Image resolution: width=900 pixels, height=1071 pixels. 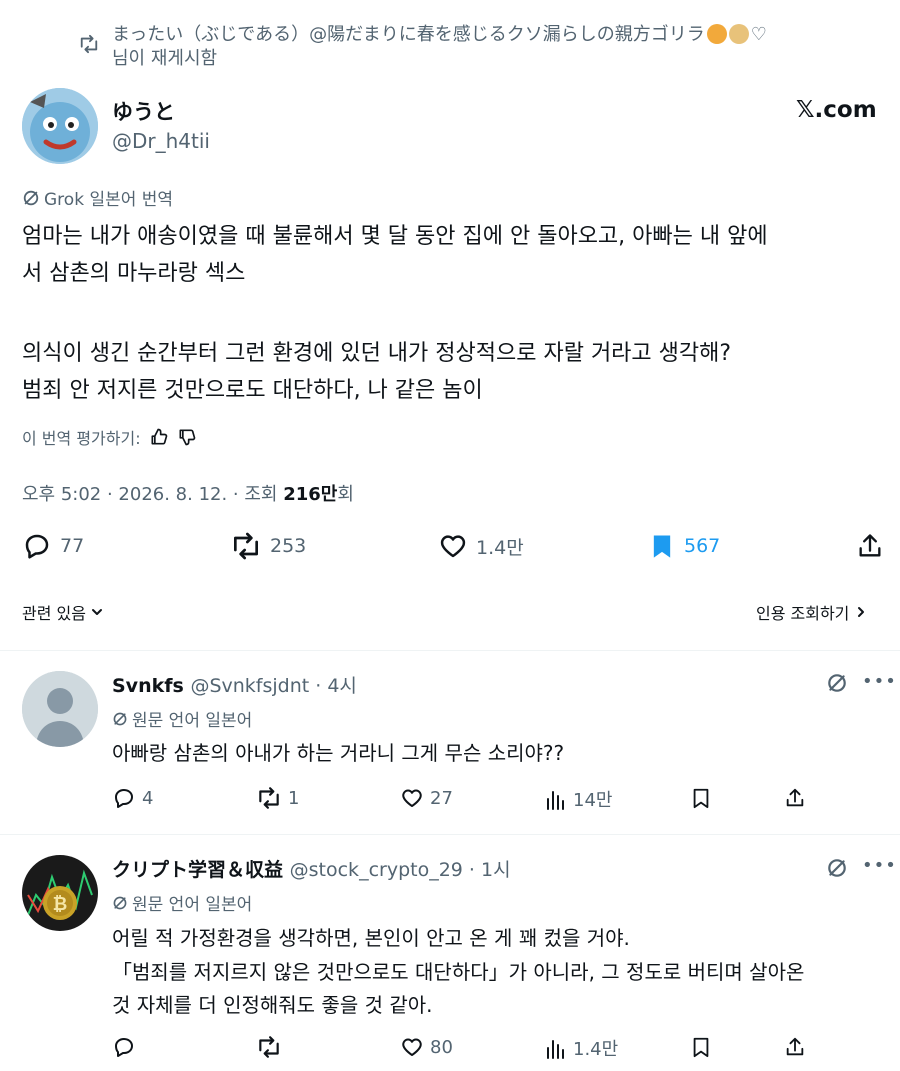 I want to click on tweet-text-line: 범죄 안 저지른 것만으로도 대단하다, 나 같은 놈이, so click(x=252, y=390).